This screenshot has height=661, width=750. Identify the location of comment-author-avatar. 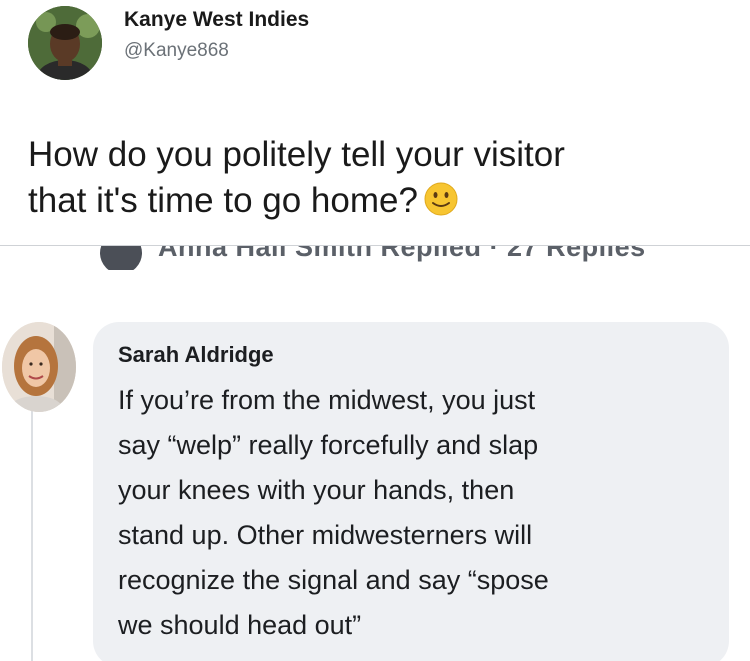
(39, 367).